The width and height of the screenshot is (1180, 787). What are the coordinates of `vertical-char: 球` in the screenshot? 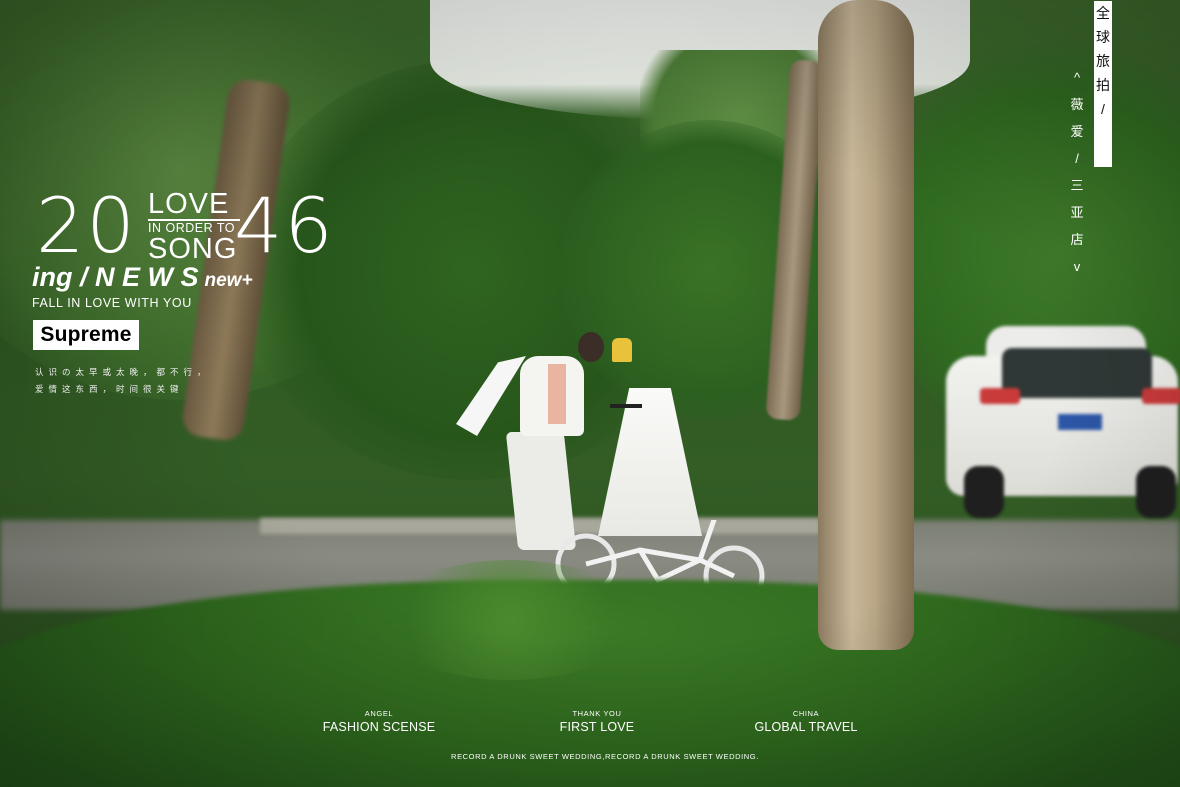 It's located at (1103, 37).